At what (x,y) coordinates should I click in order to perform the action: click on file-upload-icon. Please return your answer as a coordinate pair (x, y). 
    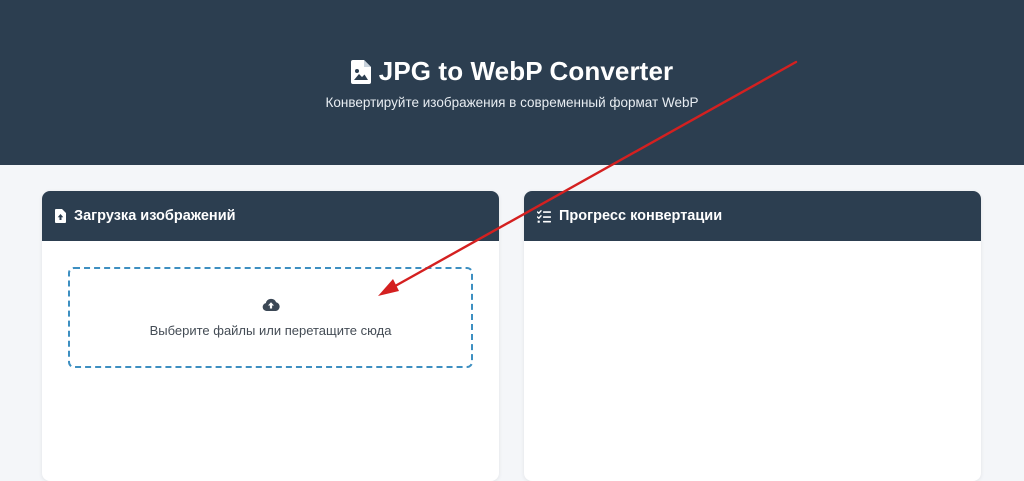
    Looking at the image, I should click on (60, 216).